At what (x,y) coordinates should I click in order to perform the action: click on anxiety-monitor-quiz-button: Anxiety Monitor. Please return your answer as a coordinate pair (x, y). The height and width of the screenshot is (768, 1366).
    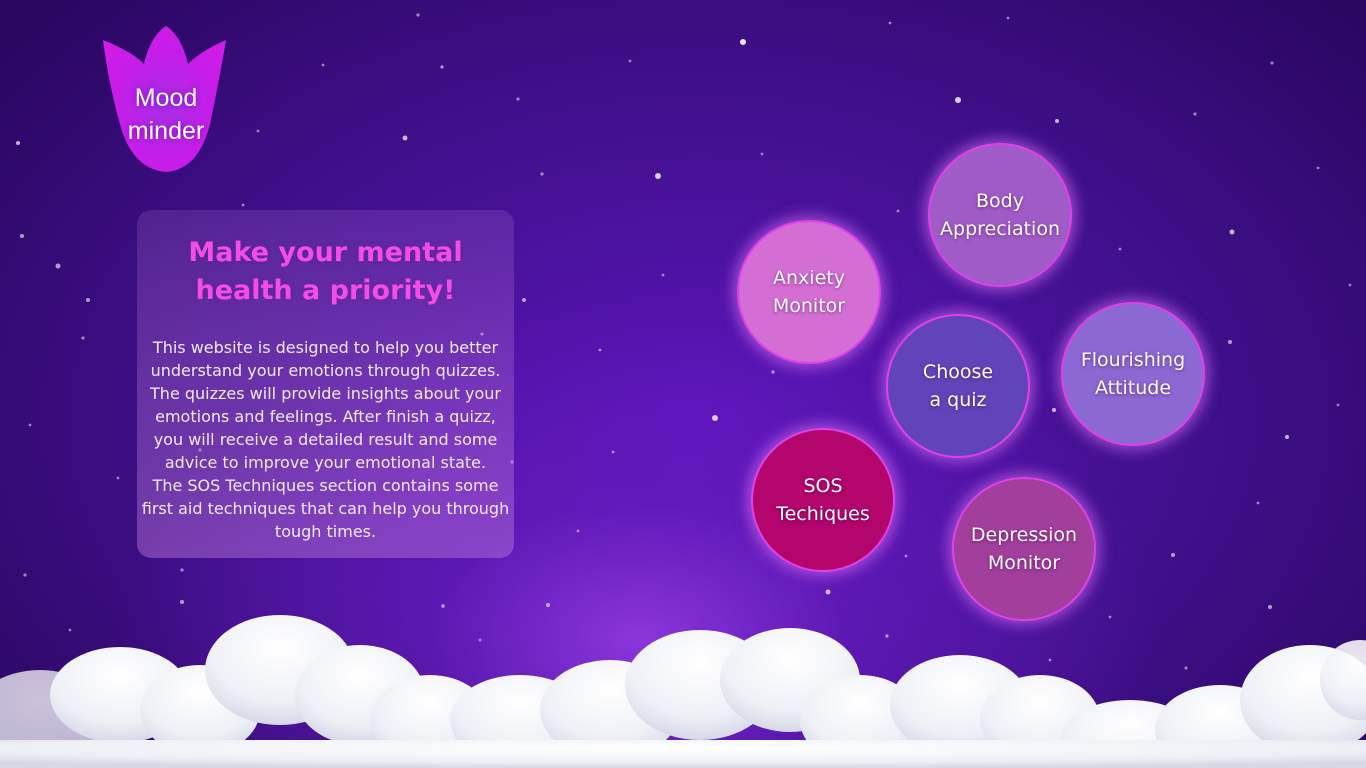
    Looking at the image, I should click on (809, 292).